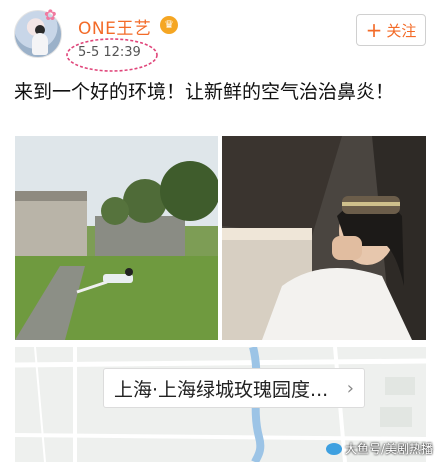 The width and height of the screenshot is (440, 467). What do you see at coordinates (350, 388) in the screenshot?
I see `chevron-right-icon: ›` at bounding box center [350, 388].